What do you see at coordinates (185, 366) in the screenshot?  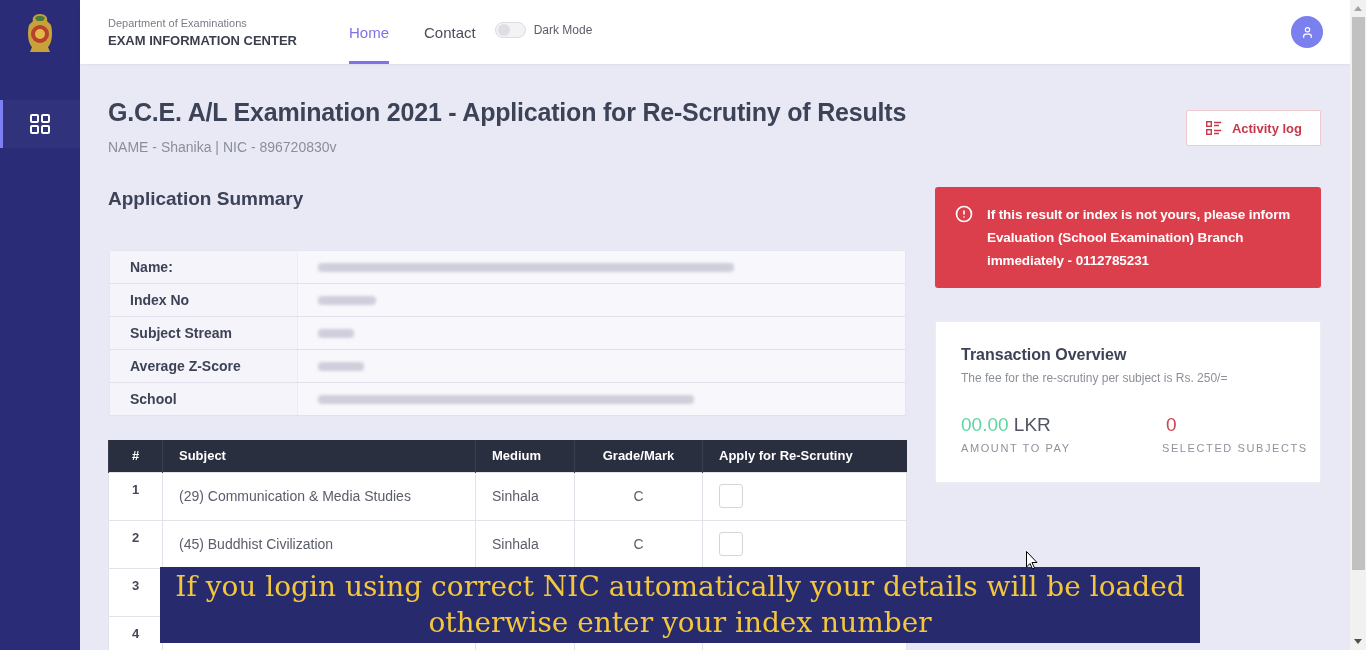 I see `summary-label: Average Z-Score` at bounding box center [185, 366].